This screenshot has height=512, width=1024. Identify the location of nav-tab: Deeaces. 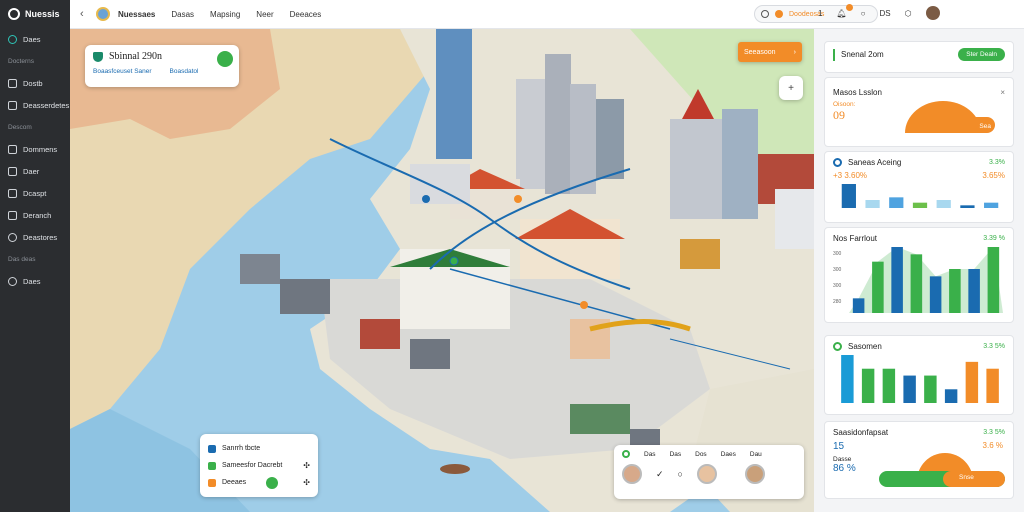
(306, 14).